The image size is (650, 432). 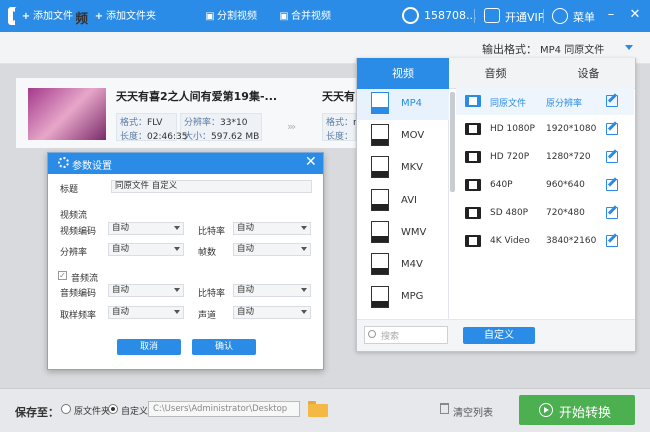 What do you see at coordinates (121, 228) in the screenshot?
I see `video-codec-value: 自动` at bounding box center [121, 228].